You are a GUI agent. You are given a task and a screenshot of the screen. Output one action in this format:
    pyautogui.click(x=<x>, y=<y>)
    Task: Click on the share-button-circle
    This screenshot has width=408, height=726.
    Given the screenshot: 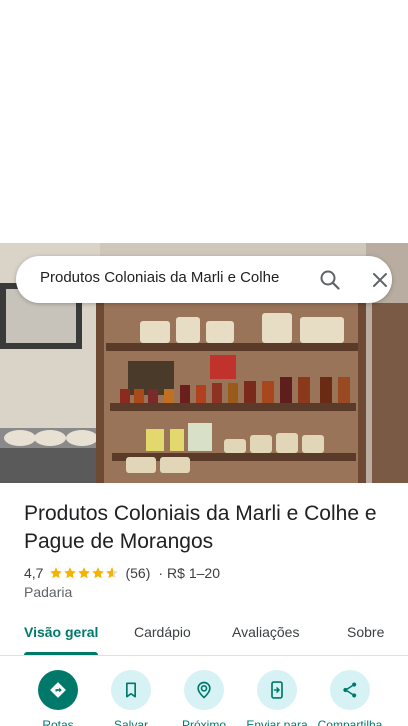 What is the action you would take?
    pyautogui.click(x=350, y=690)
    